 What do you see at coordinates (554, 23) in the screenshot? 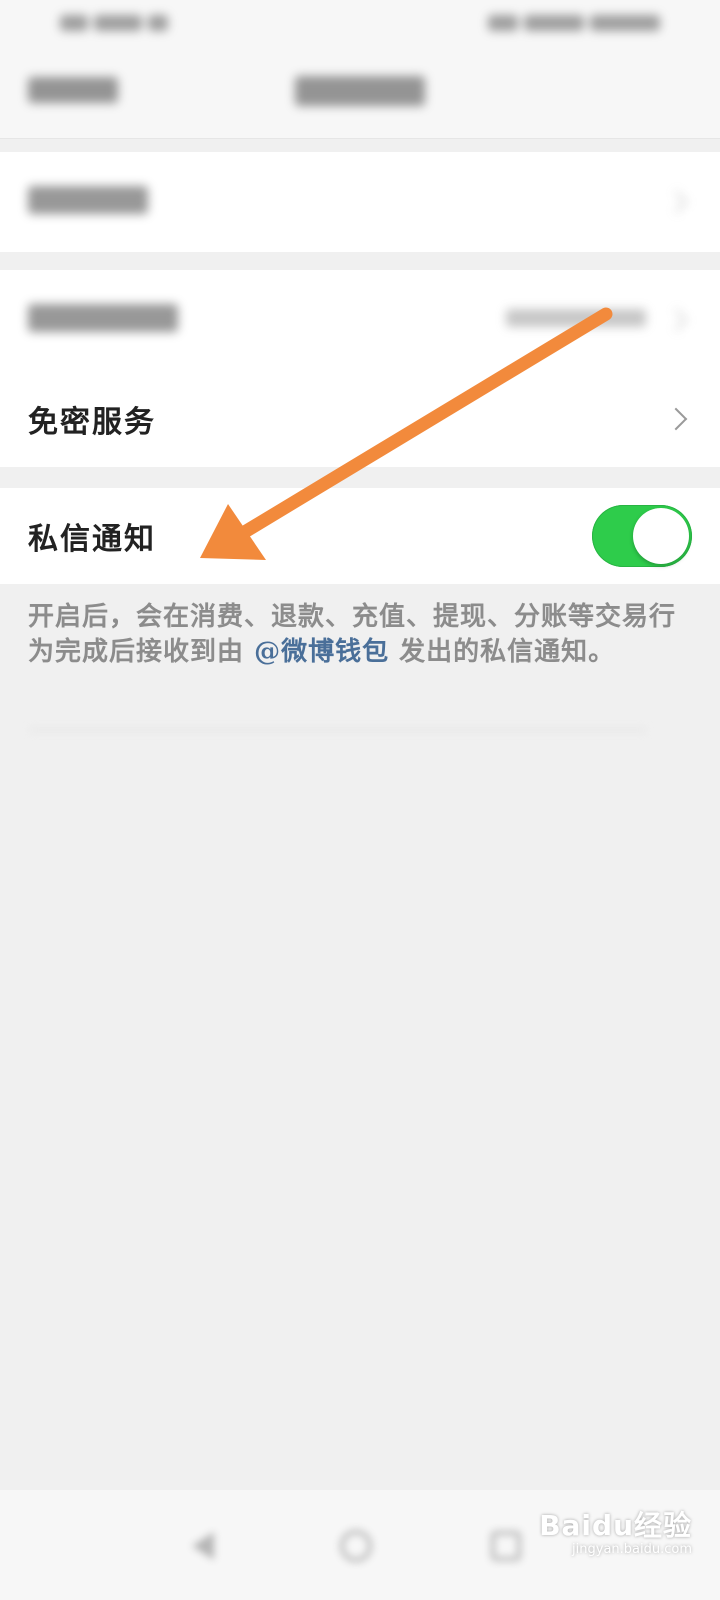
I see `battery-icon` at bounding box center [554, 23].